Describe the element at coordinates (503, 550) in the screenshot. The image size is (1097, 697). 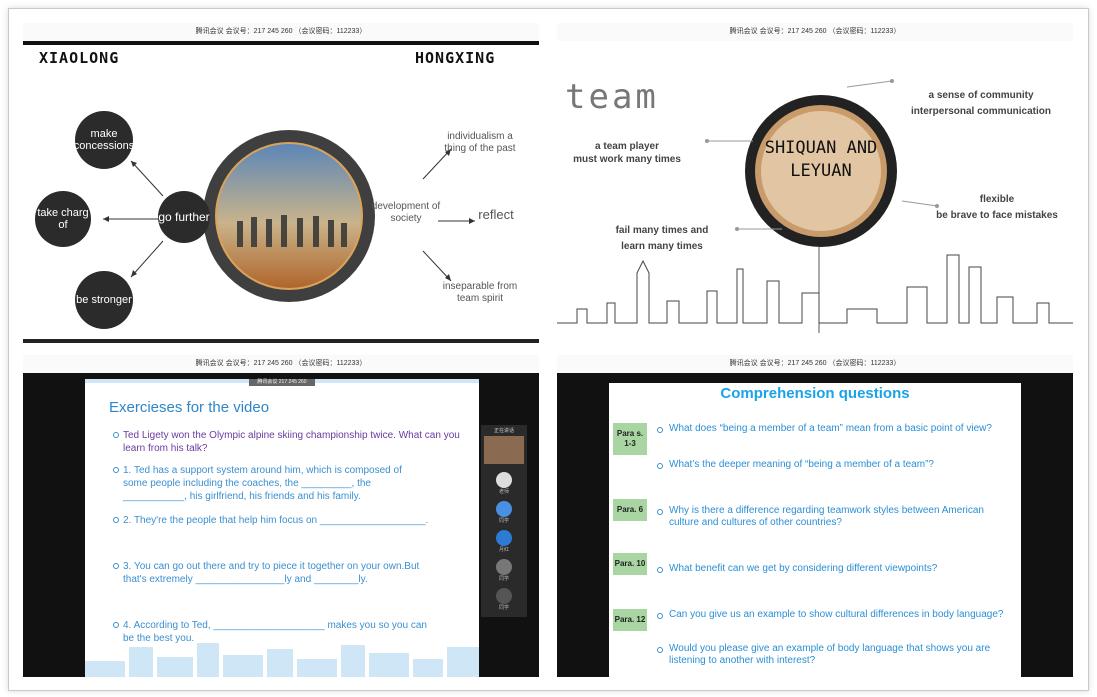
I see `participant-name: 月红` at that location.